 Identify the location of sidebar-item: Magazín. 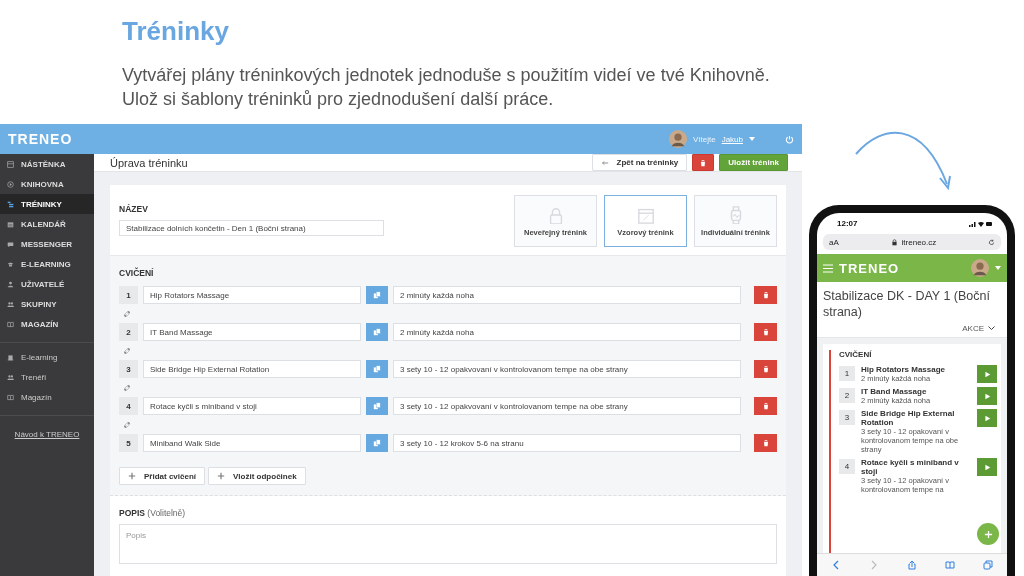
(47, 397).